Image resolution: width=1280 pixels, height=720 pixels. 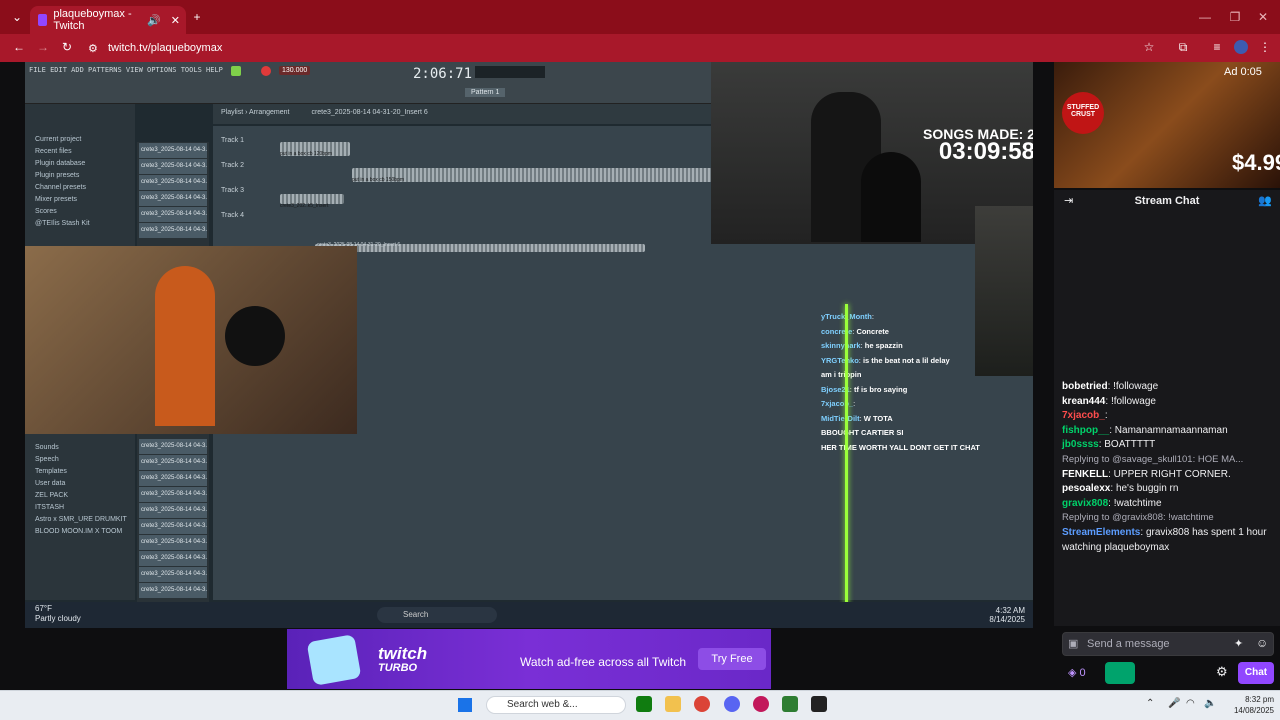 What do you see at coordinates (53, 151) in the screenshot?
I see `browser-item: Recent files` at bounding box center [53, 151].